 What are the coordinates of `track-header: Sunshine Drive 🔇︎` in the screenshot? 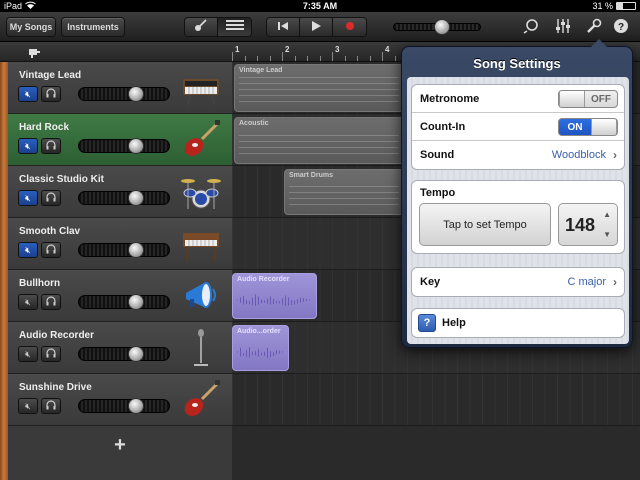 It's located at (120, 400).